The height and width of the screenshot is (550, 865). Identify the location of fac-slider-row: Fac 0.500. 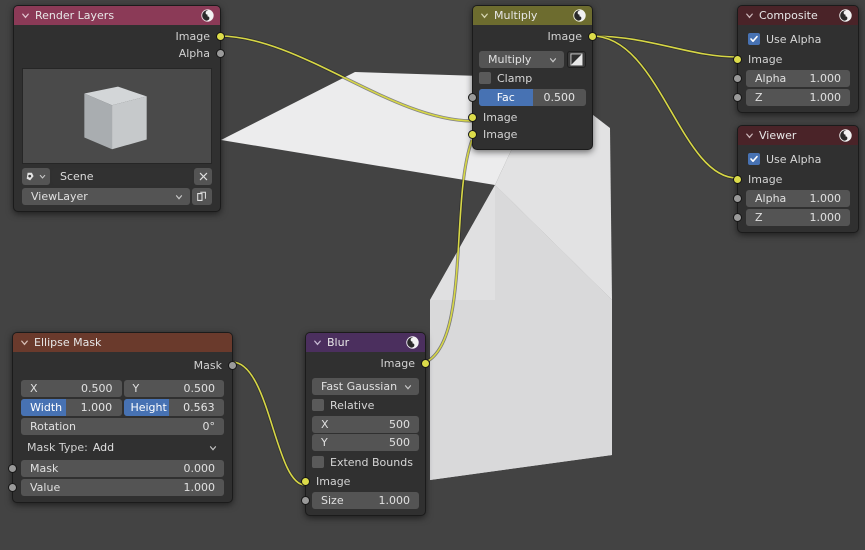
(530, 97).